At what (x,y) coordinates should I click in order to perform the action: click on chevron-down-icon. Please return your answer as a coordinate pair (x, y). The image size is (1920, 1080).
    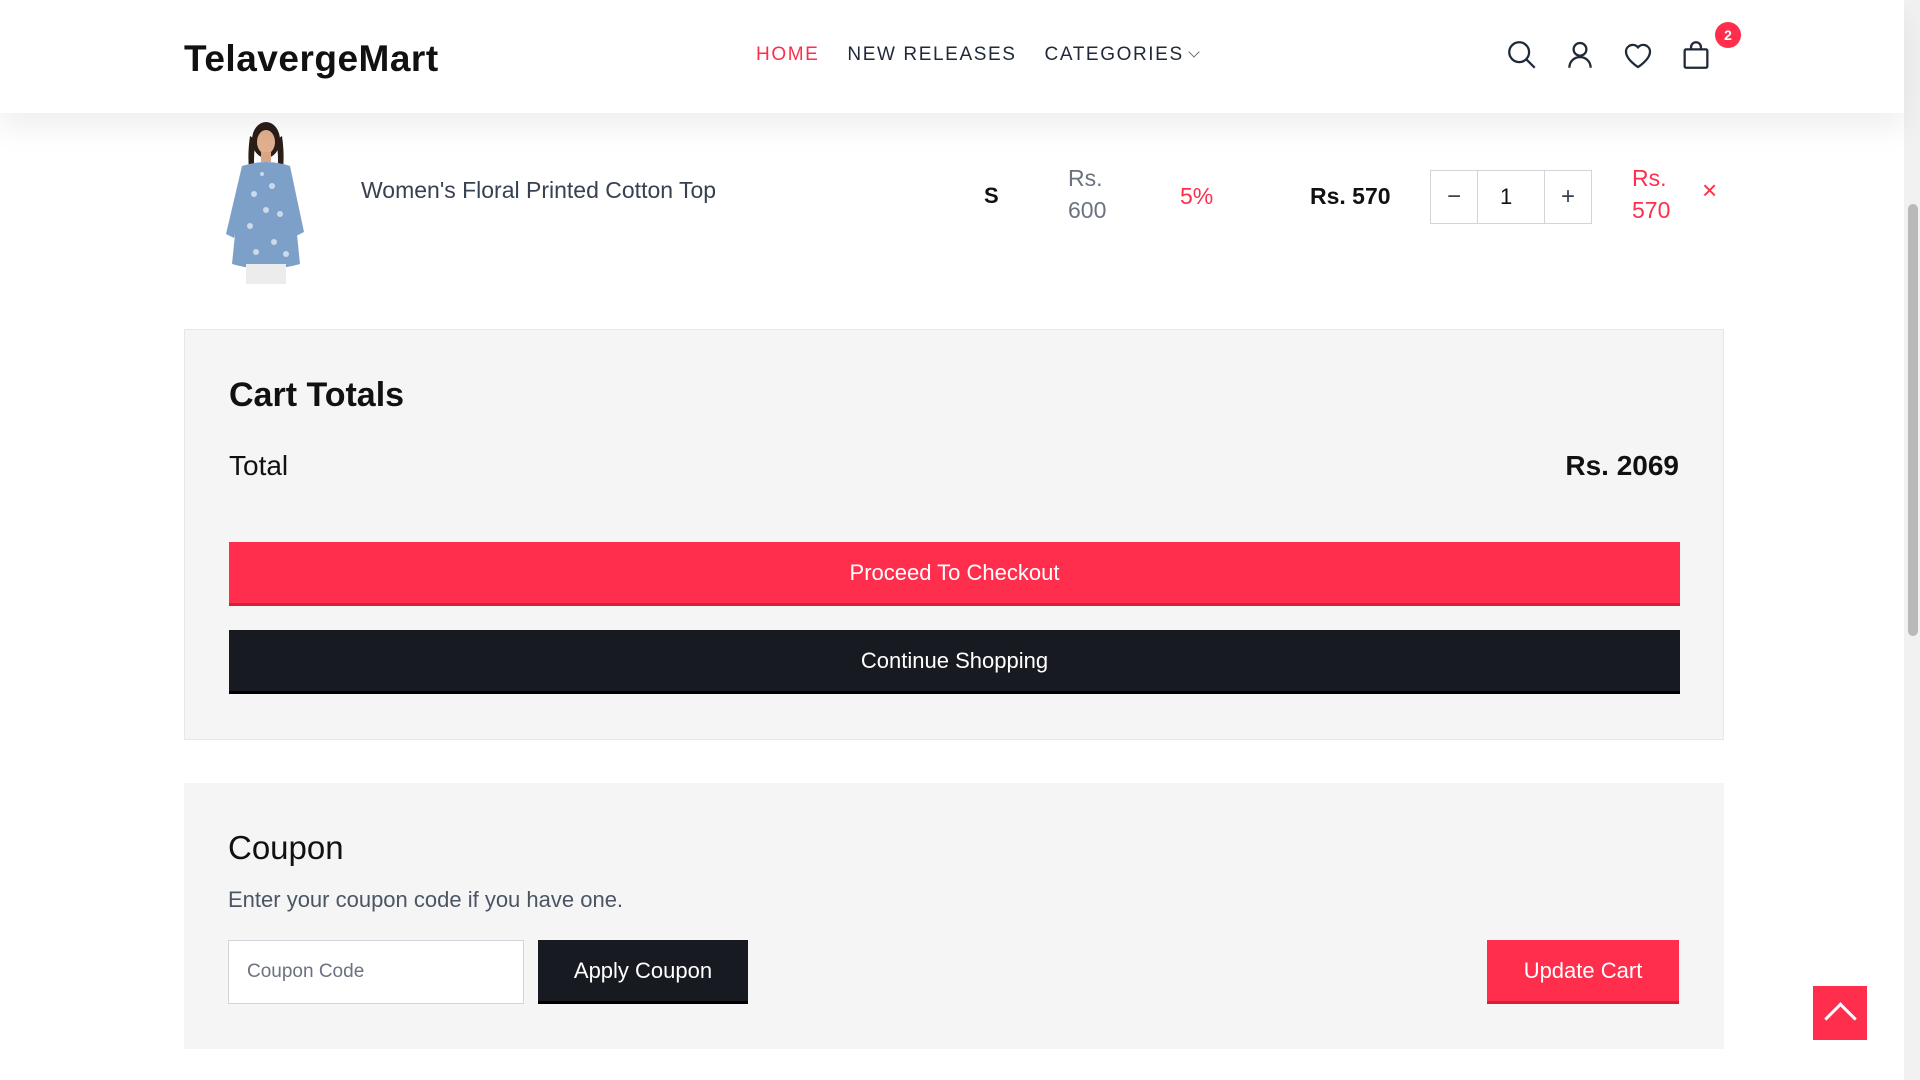
    Looking at the image, I should click on (1194, 52).